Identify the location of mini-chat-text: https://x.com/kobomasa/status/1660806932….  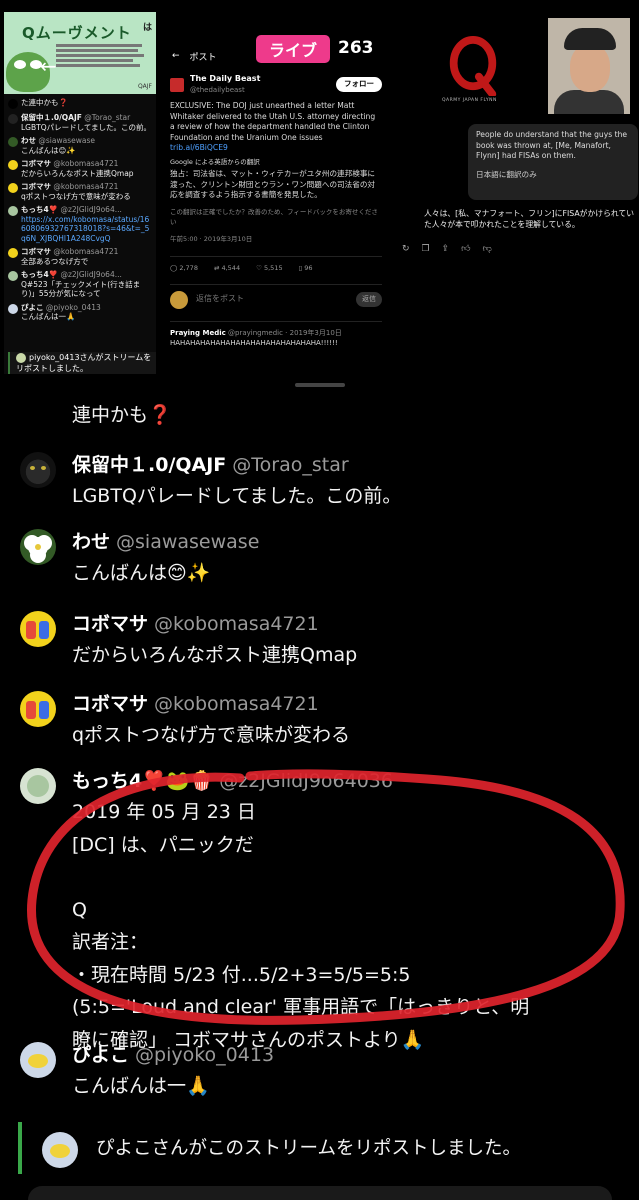
(87, 229).